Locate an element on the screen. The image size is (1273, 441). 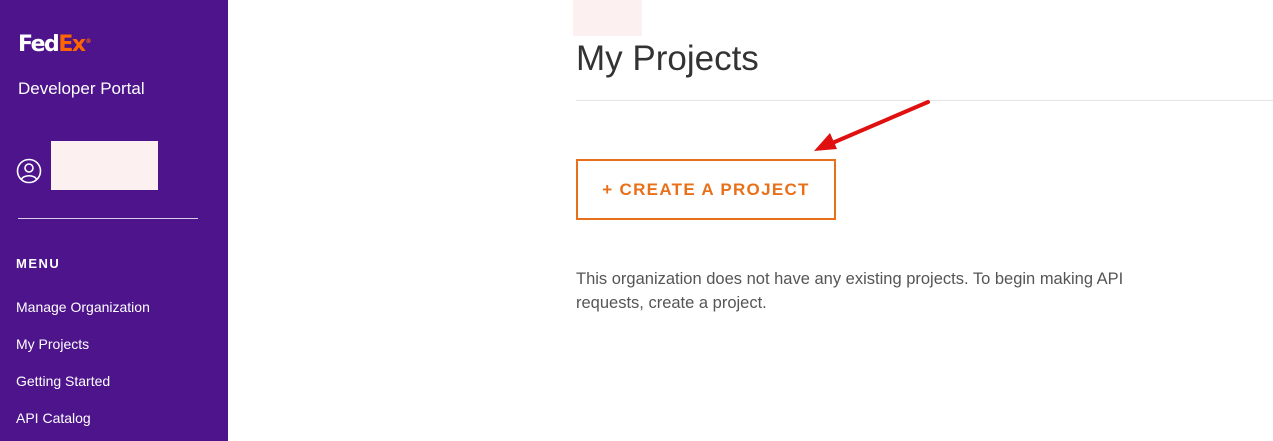
redacted-header-box is located at coordinates (607, 18).